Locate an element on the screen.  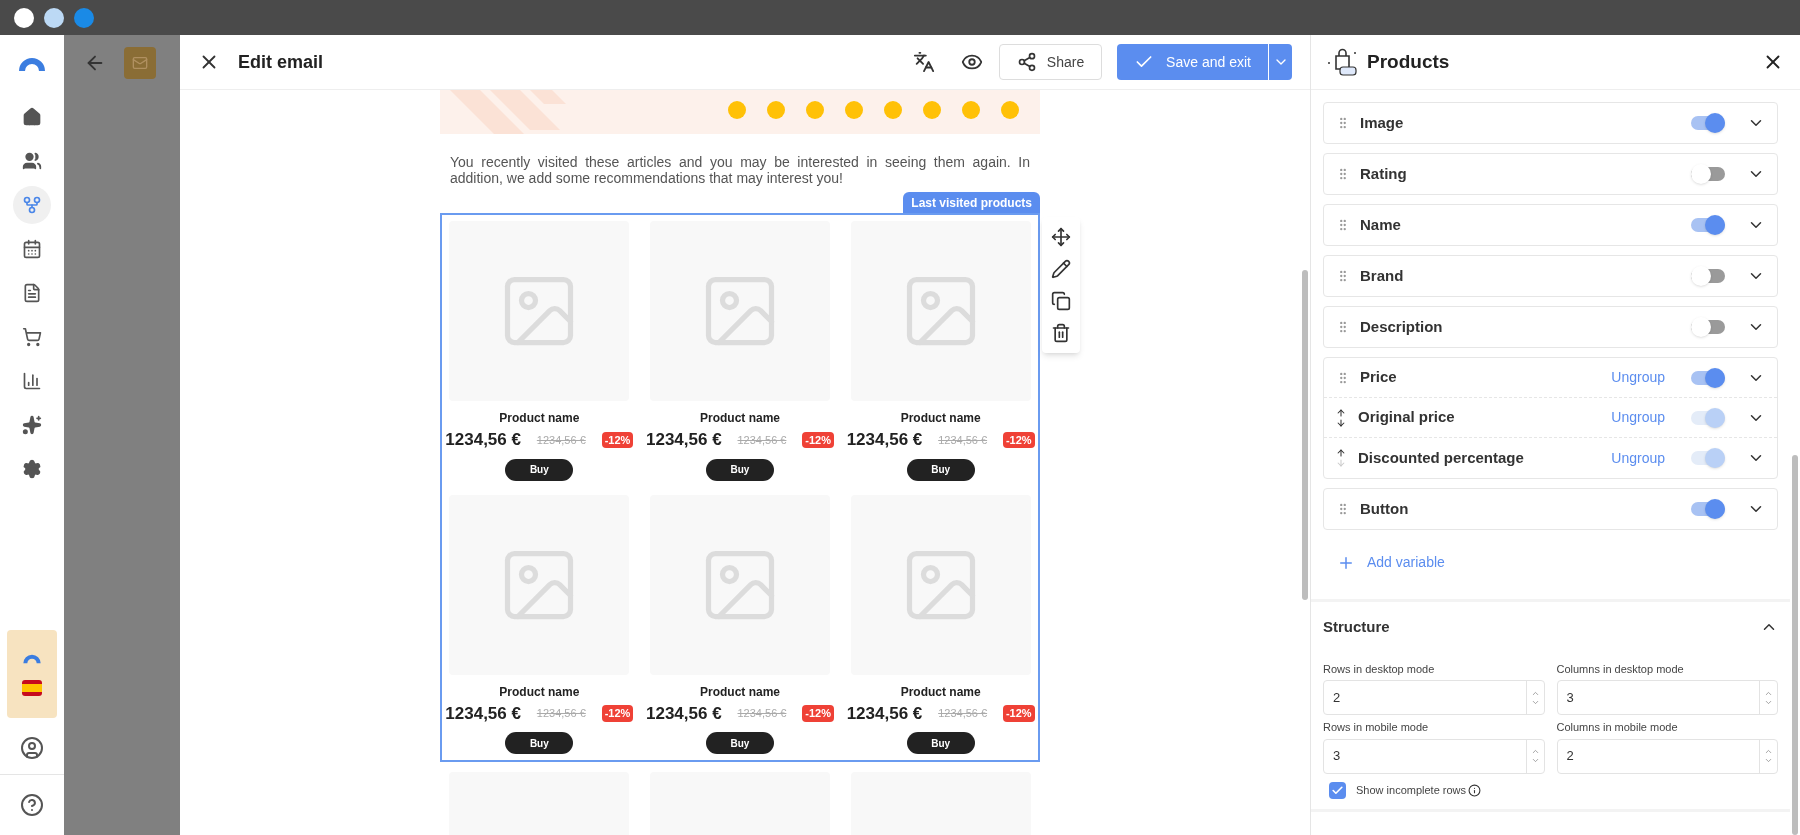
flag-icon is located at coordinates (32, 688).